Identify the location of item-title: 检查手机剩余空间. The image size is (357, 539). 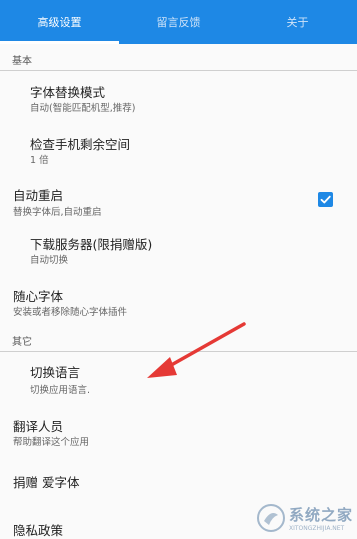
(80, 144).